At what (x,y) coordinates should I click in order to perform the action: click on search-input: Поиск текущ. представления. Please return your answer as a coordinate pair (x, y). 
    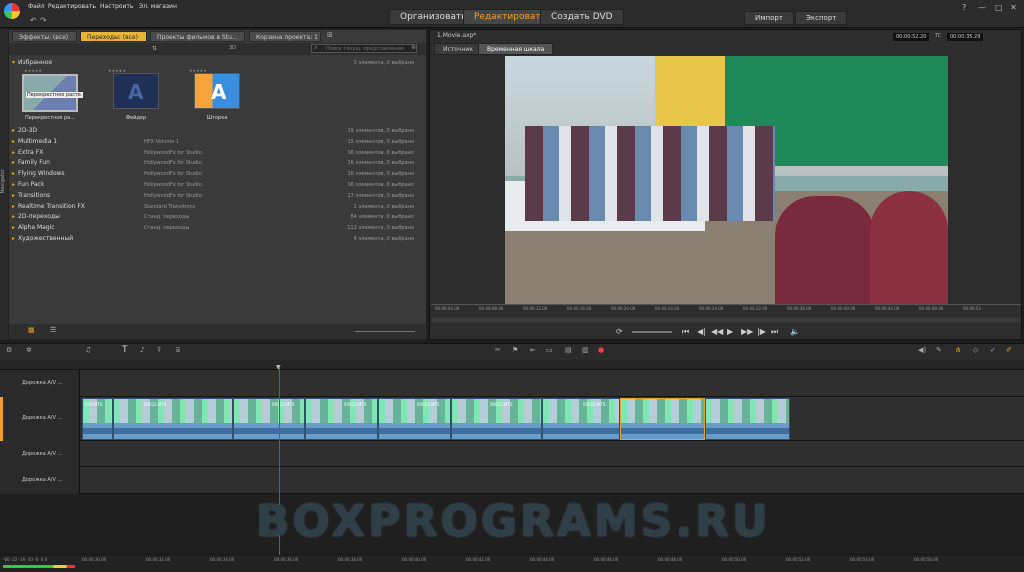
    Looking at the image, I should click on (364, 48).